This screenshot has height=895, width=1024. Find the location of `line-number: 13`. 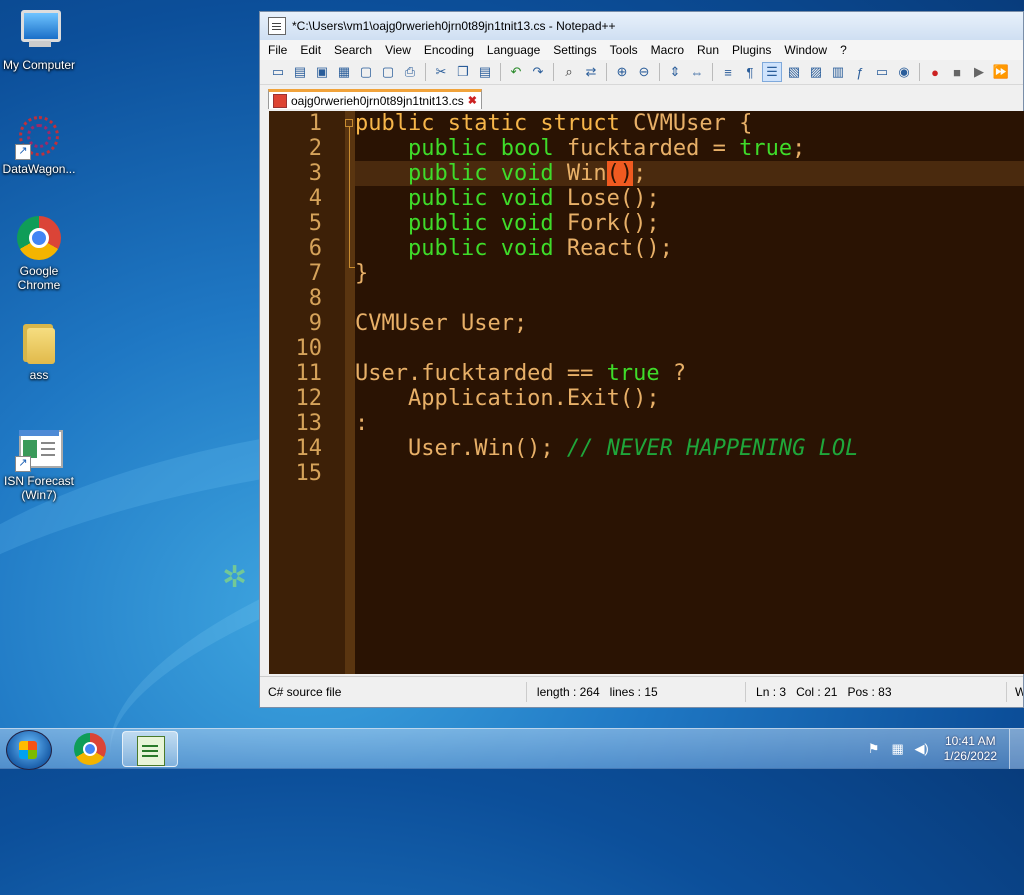

line-number: 13 is located at coordinates (309, 423).